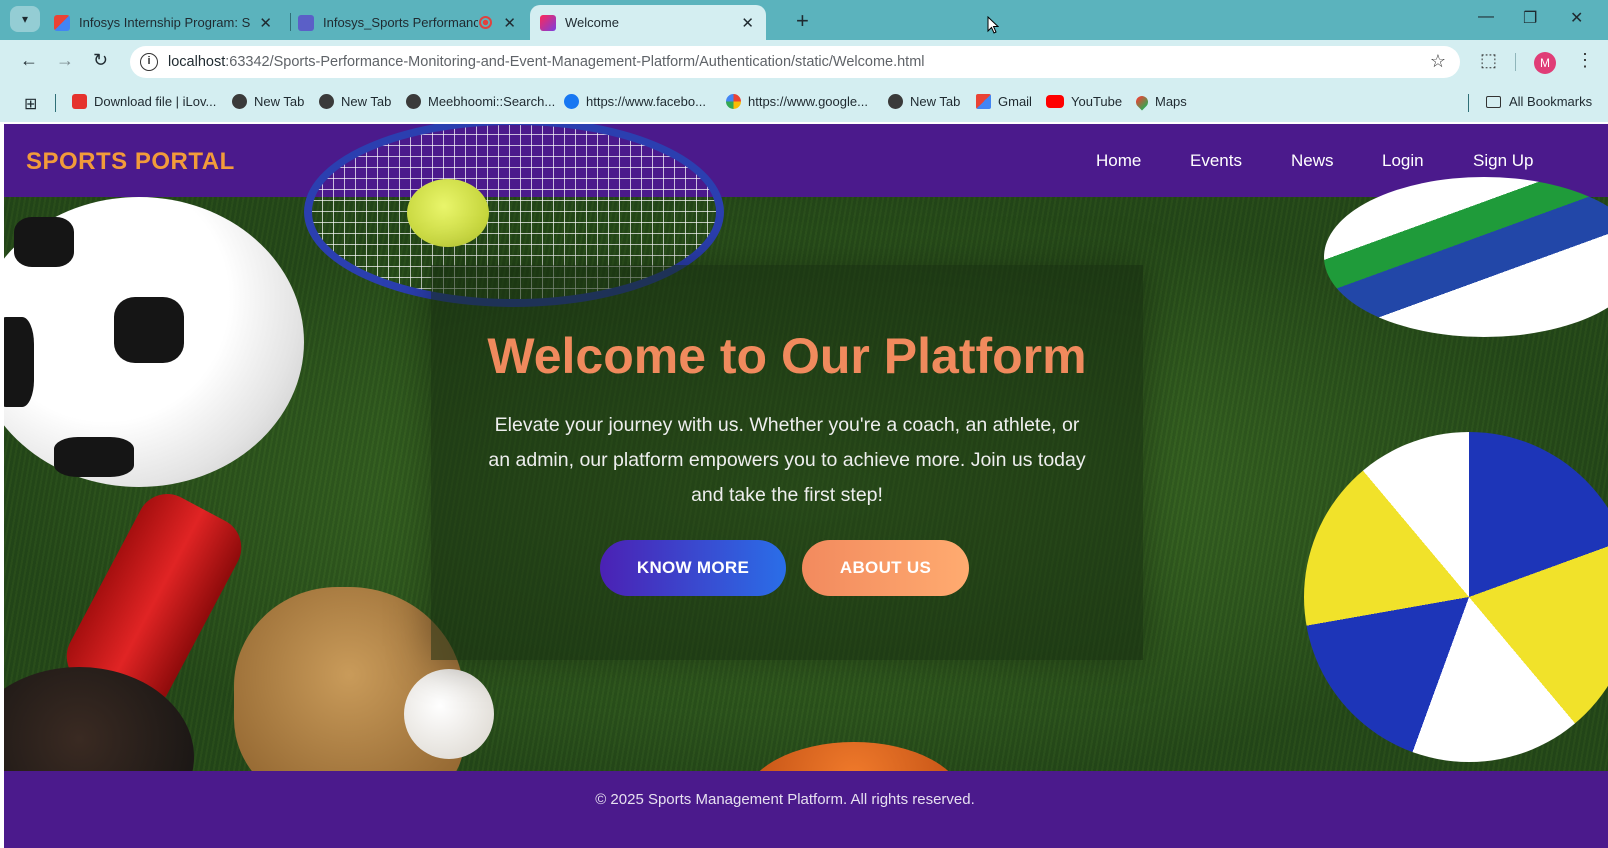  Describe the element at coordinates (571, 101) in the screenshot. I see `facebook-icon` at that location.